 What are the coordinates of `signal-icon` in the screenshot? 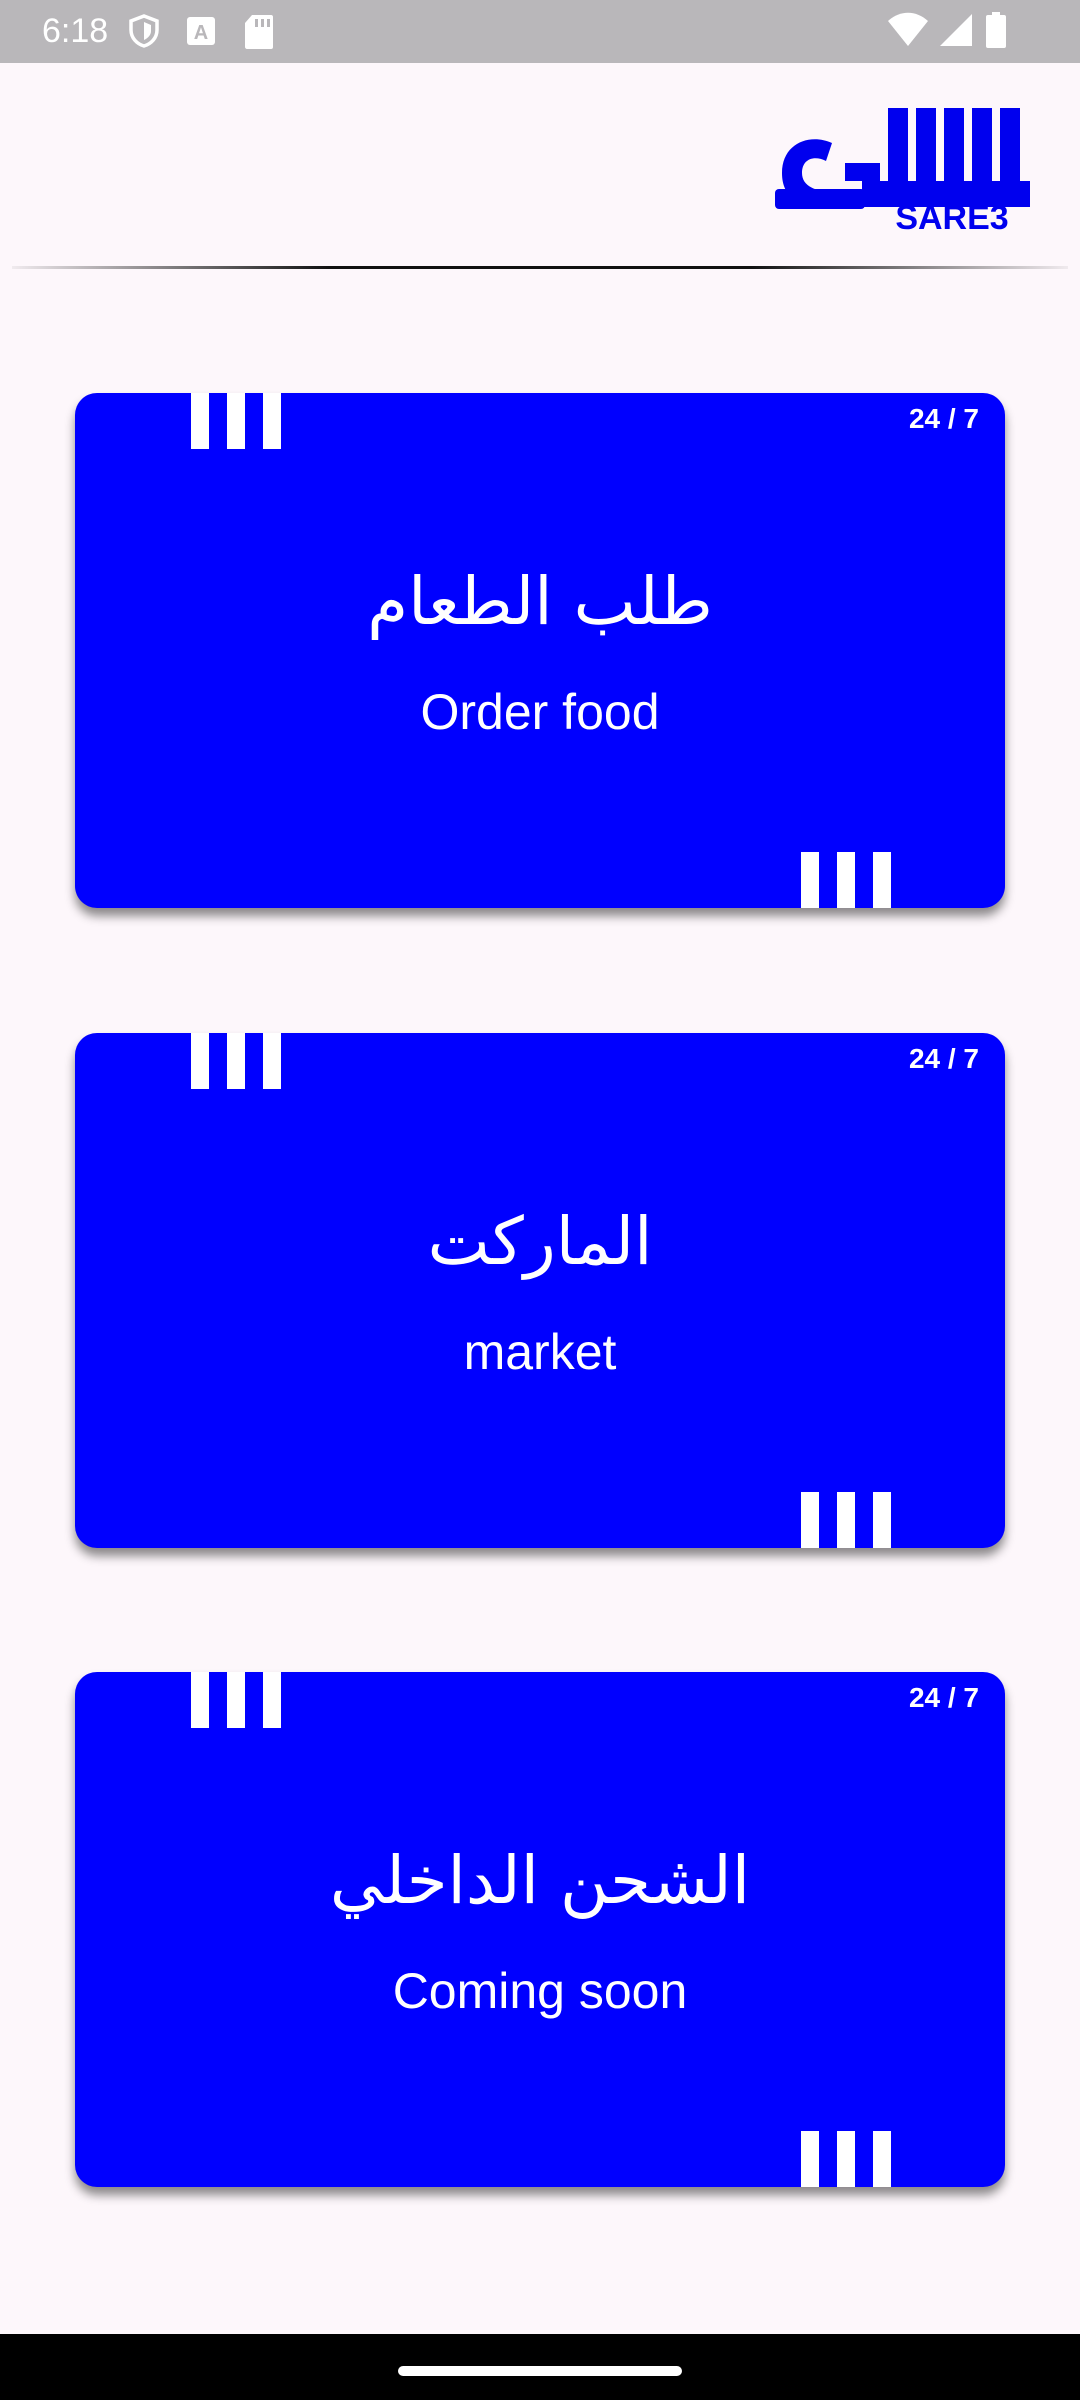 It's located at (956, 30).